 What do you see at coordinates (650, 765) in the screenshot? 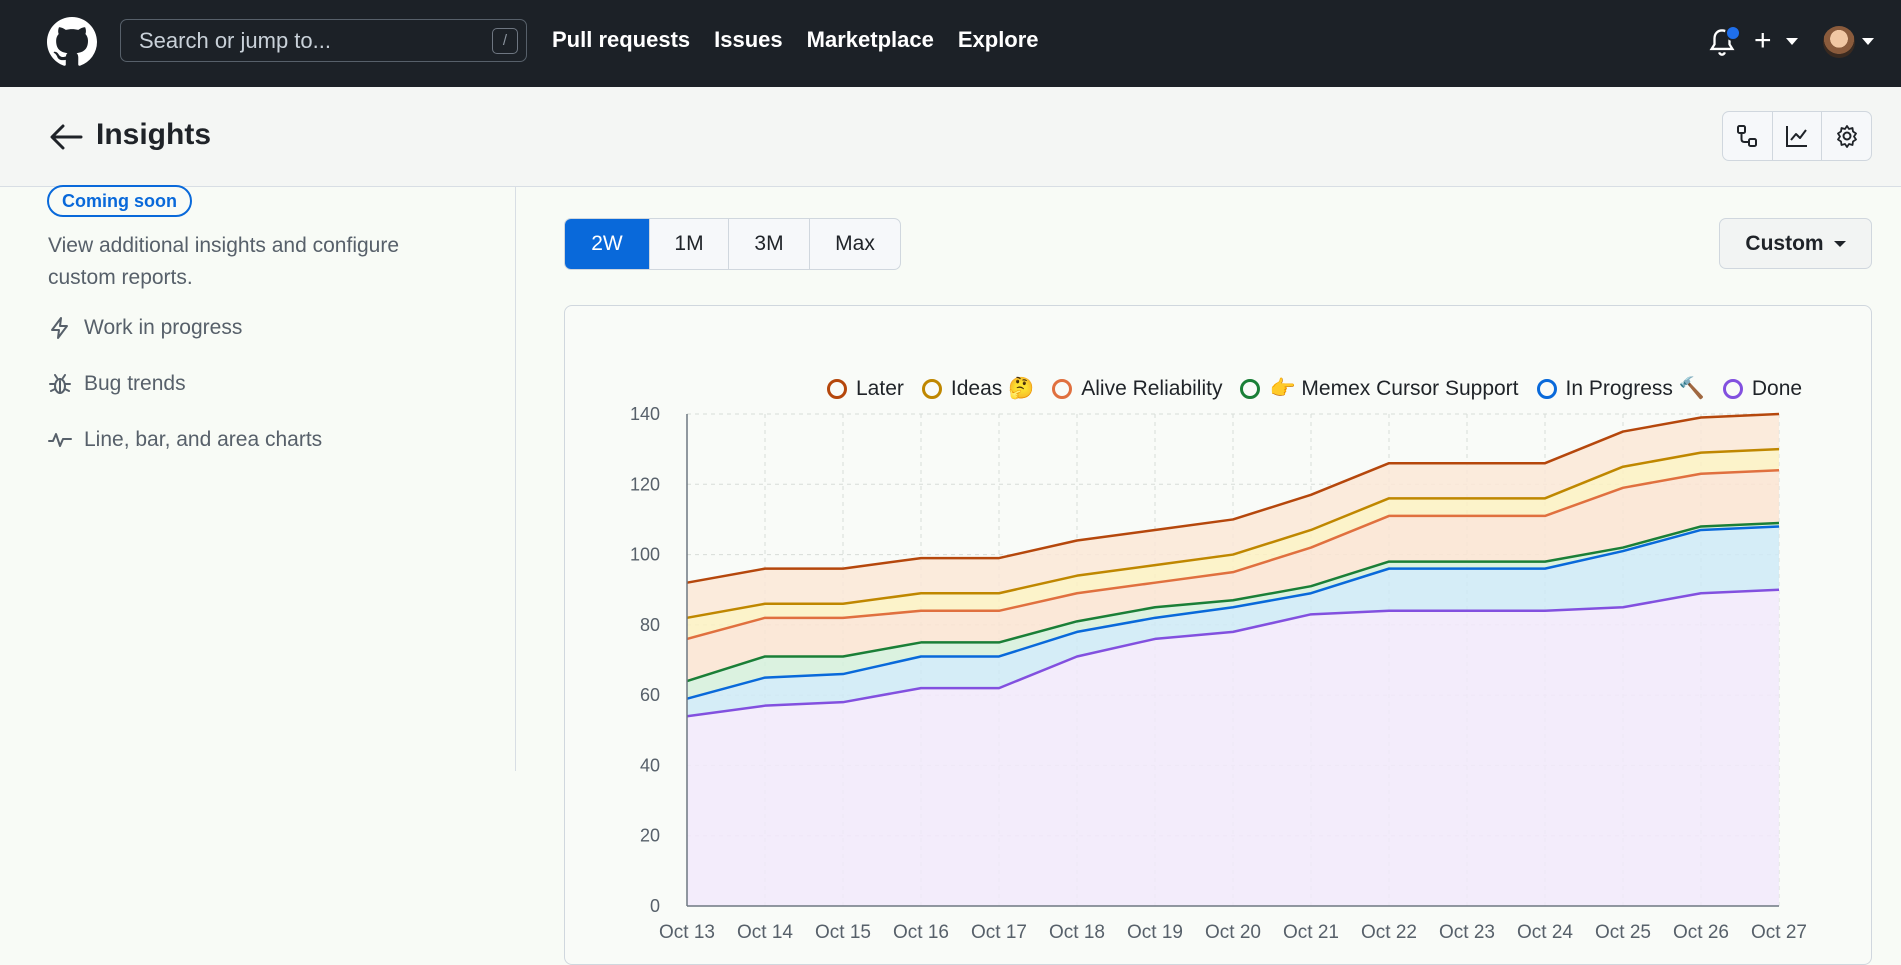
I see `y-tick-label: 40` at bounding box center [650, 765].